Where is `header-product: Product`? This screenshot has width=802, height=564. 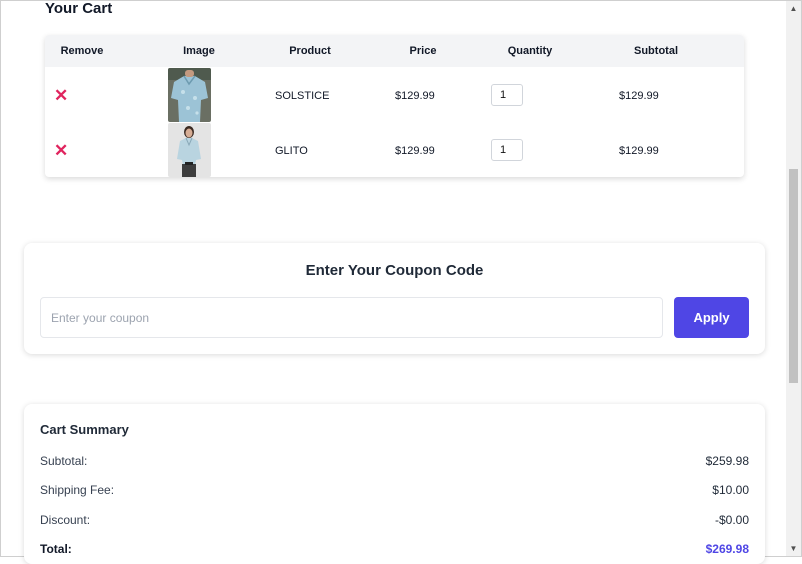 header-product: Product is located at coordinates (310, 51).